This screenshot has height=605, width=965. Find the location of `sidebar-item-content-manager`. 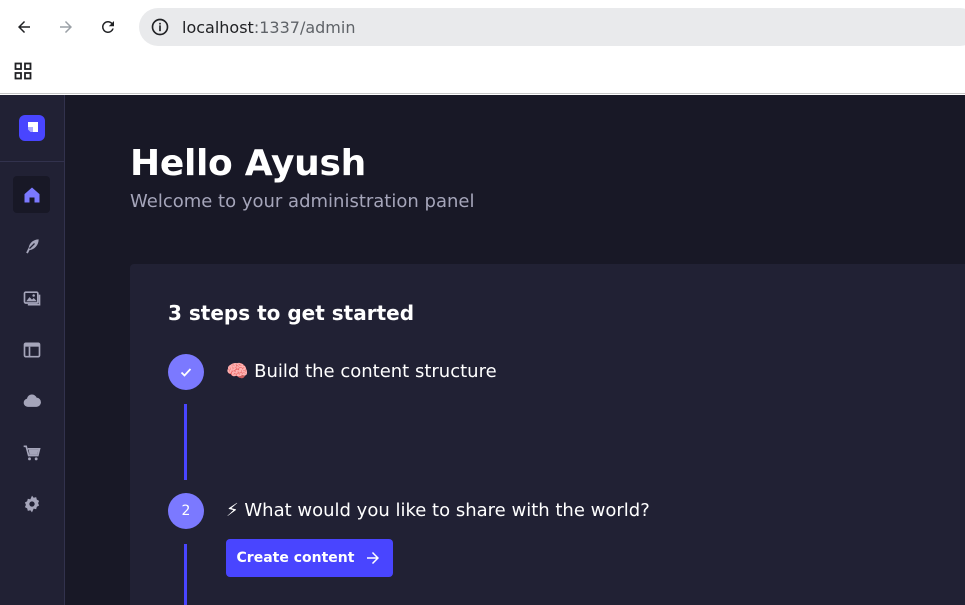

sidebar-item-content-manager is located at coordinates (31, 245).